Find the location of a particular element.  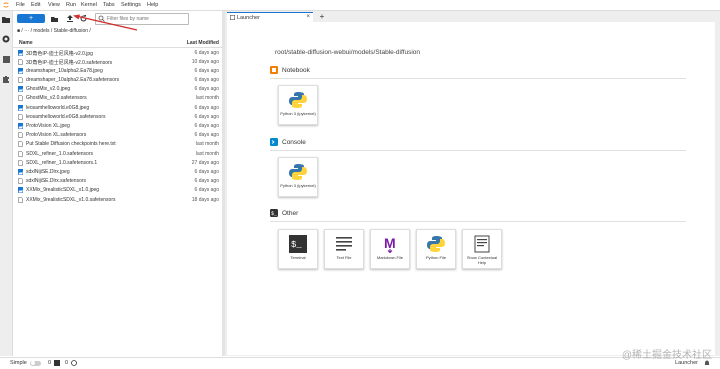

column-last-modified: Last Modified is located at coordinates (203, 43).